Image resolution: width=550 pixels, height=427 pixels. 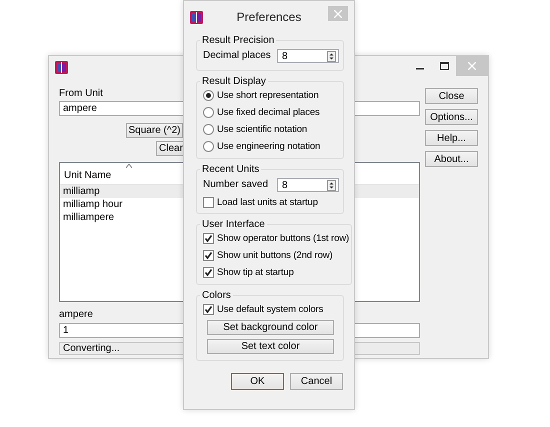 What do you see at coordinates (233, 224) in the screenshot?
I see `group-title: User Interface` at bounding box center [233, 224].